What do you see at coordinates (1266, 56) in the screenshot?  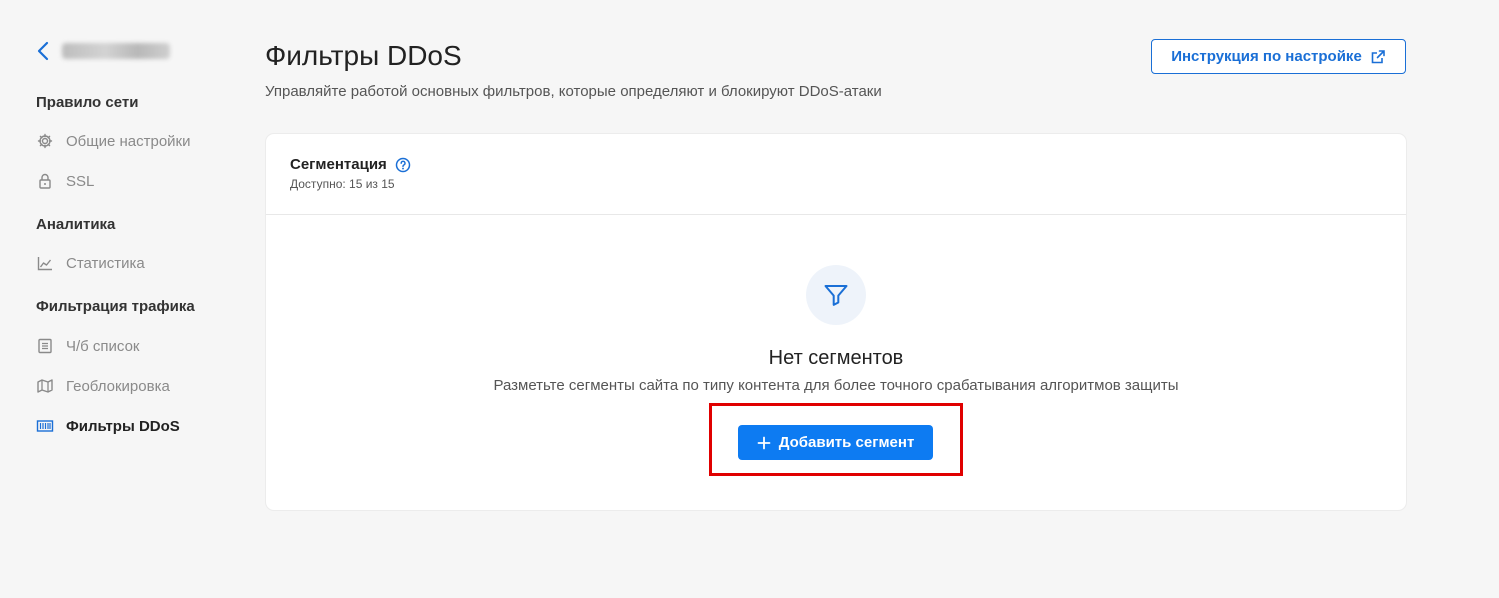 I see `setup-guide-label: Инструкция по настройке` at bounding box center [1266, 56].